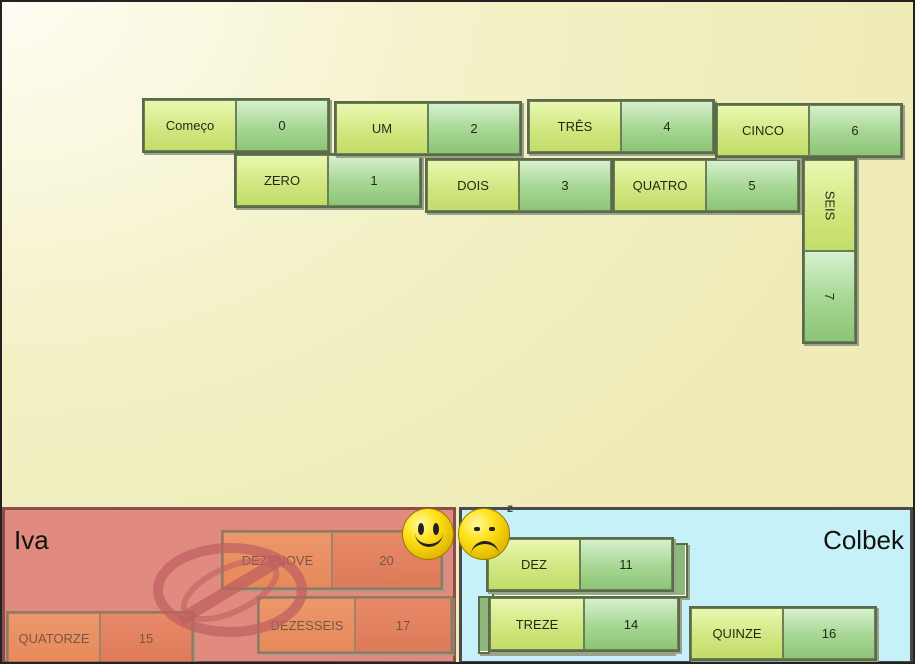  I want to click on tile-number: 0, so click(282, 125).